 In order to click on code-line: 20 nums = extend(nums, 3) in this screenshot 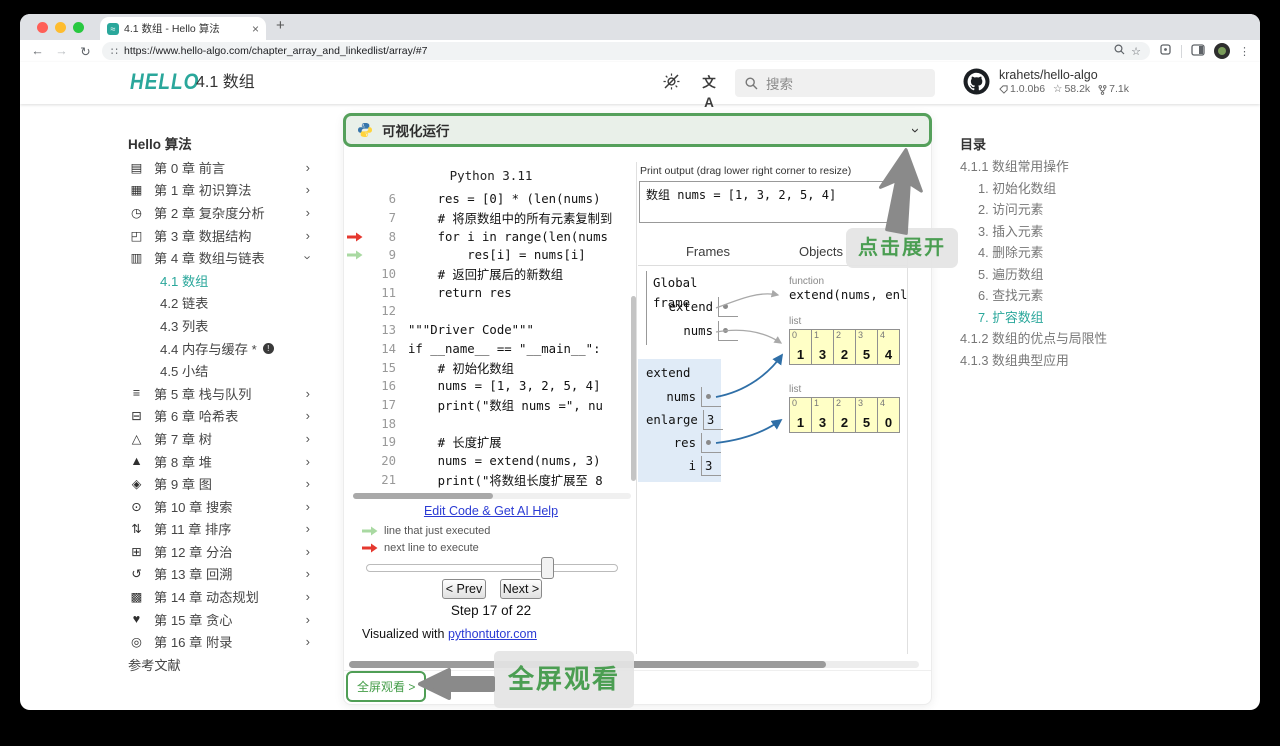, I will do `click(491, 460)`.